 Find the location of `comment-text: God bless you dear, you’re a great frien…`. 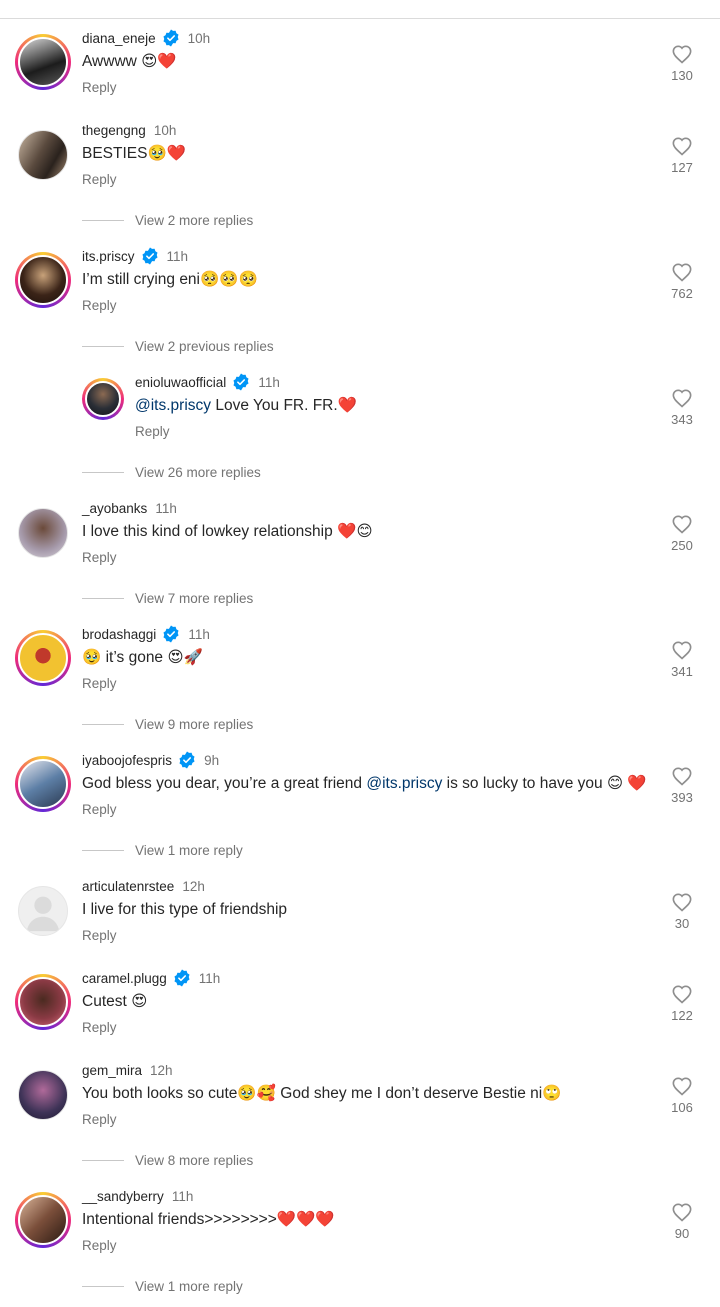

comment-text: God bless you dear, you’re a great frien… is located at coordinates (364, 784).